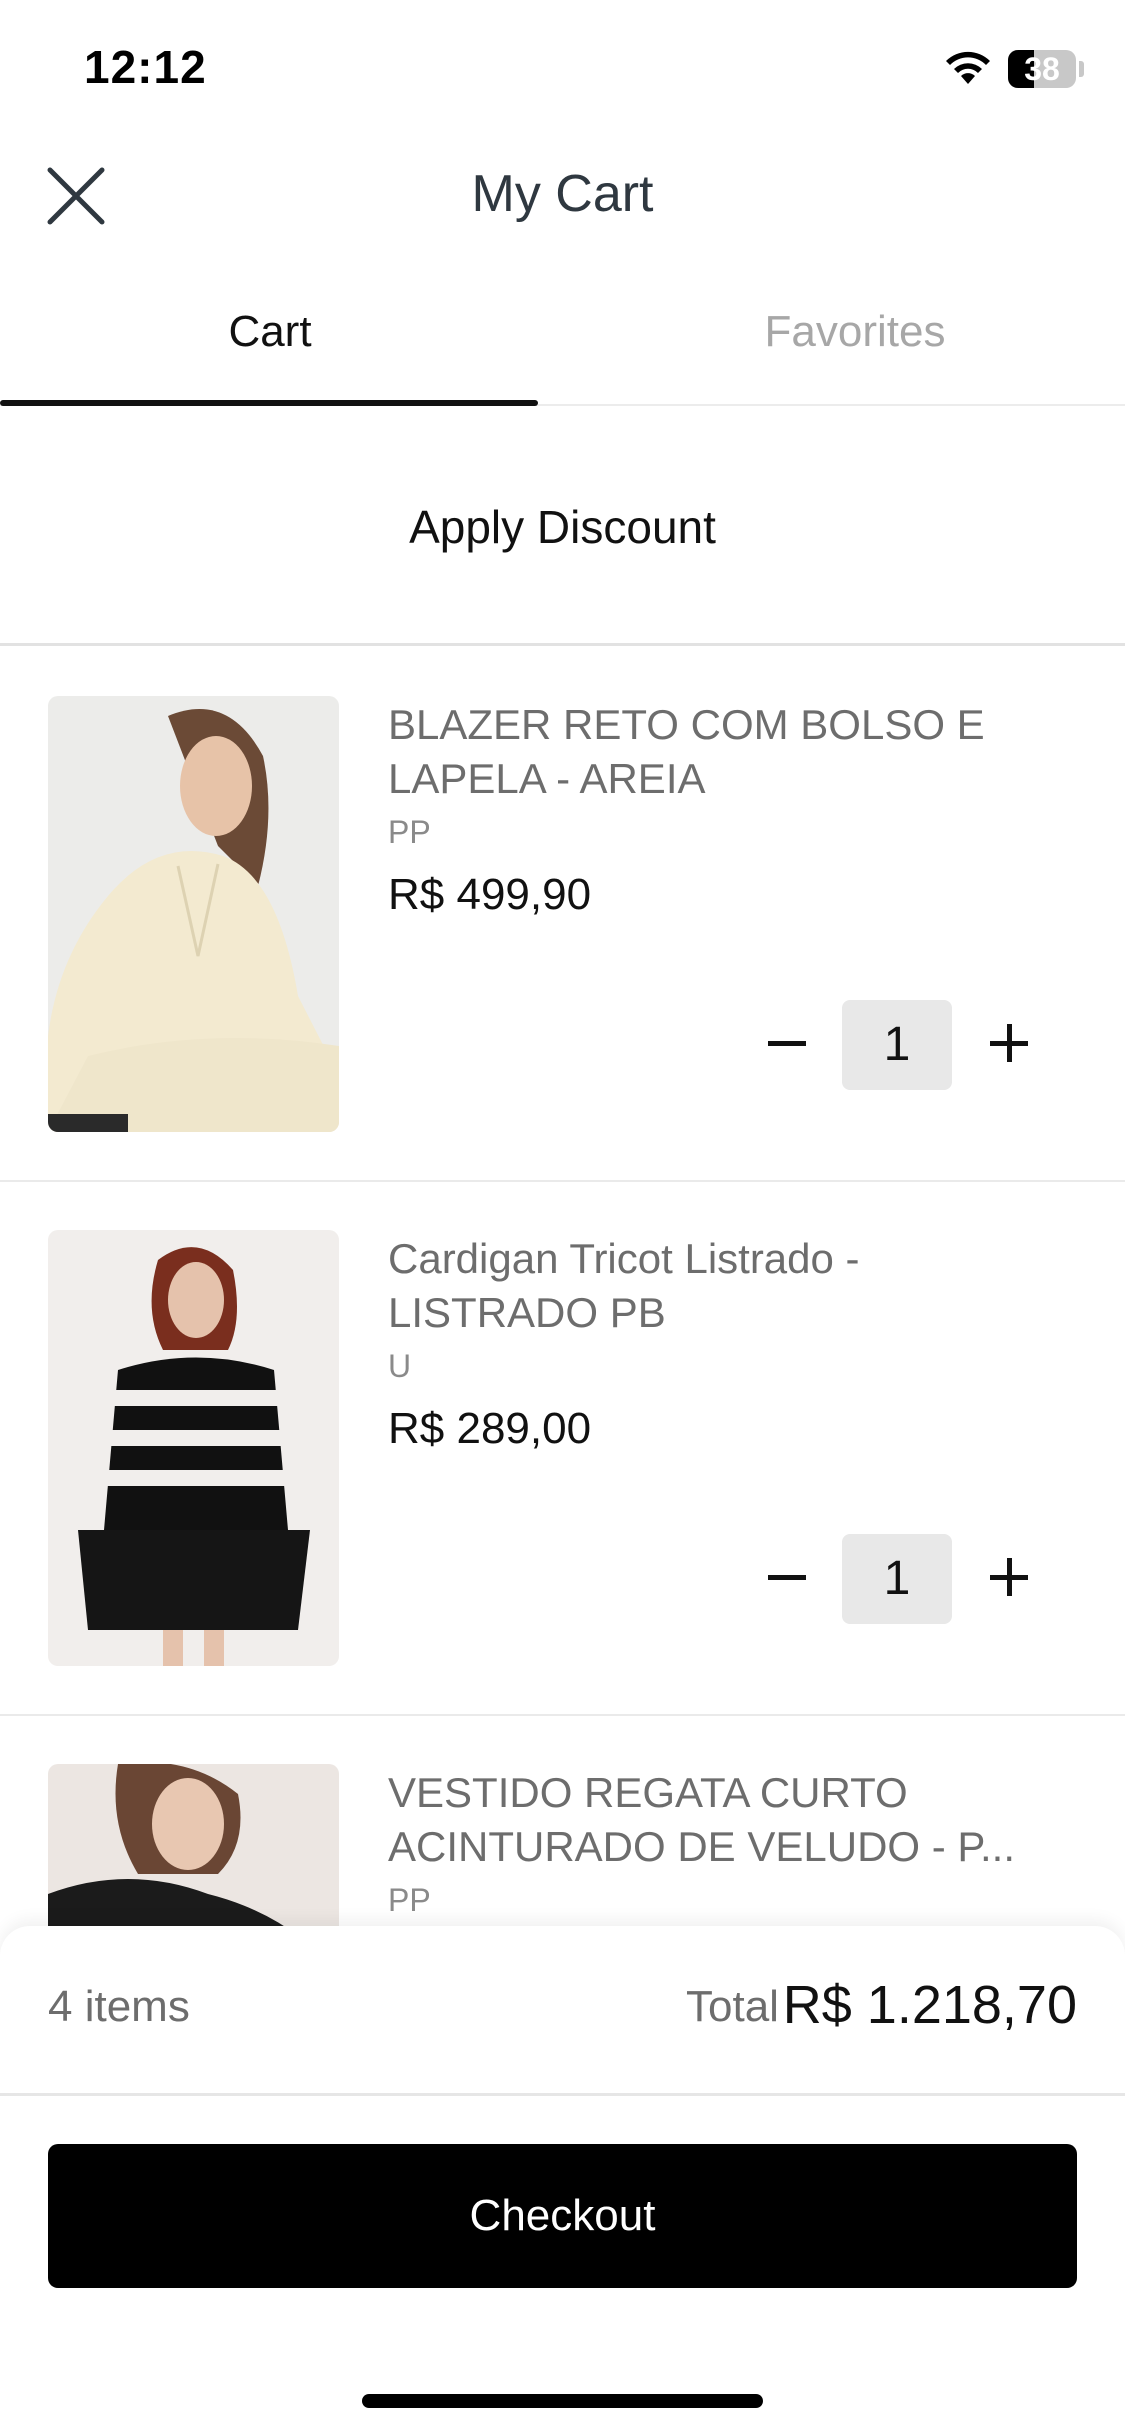 The height and width of the screenshot is (2436, 1125). What do you see at coordinates (562, 194) in the screenshot?
I see `page-title: My Cart` at bounding box center [562, 194].